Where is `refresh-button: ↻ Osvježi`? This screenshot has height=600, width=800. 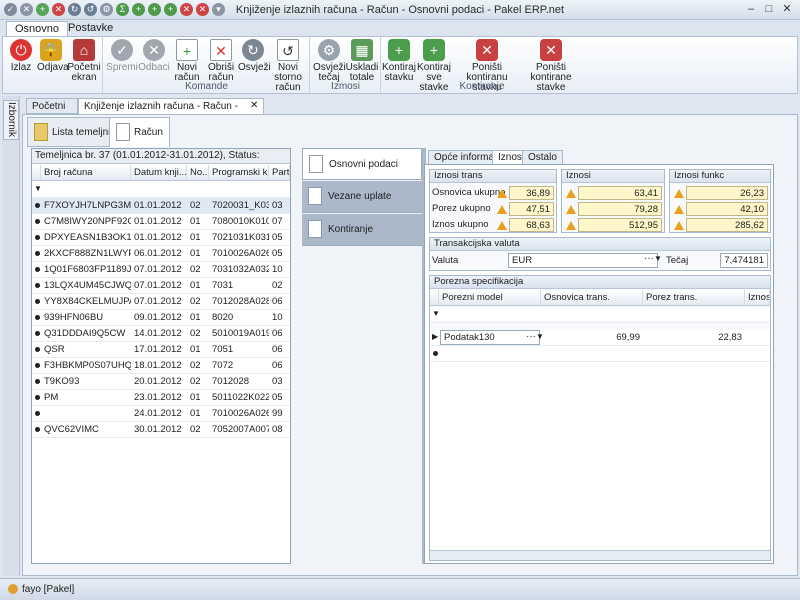
refresh-button: ↻ Osvježi is located at coordinates (254, 56).